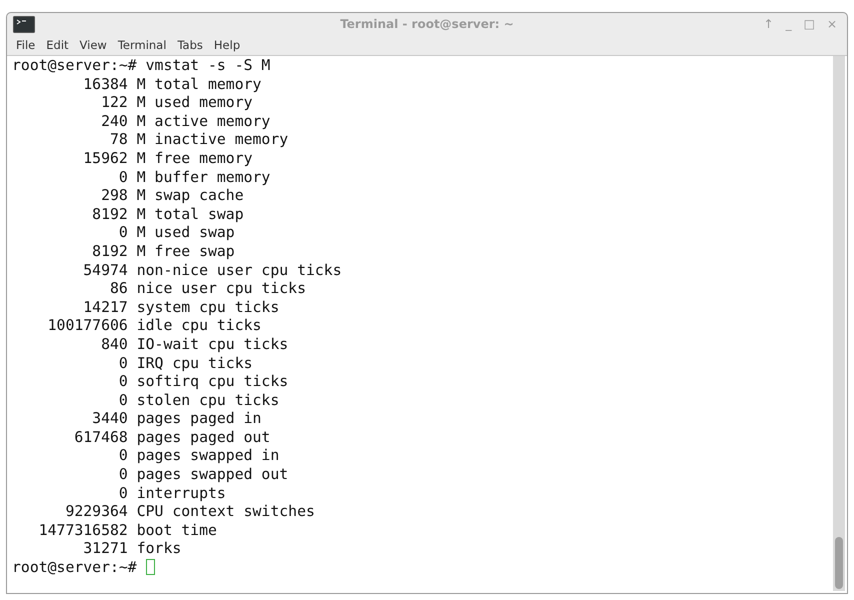 The image size is (854, 600). I want to click on terminal-line: 840 IO-wait cpu ticks, so click(195, 345).